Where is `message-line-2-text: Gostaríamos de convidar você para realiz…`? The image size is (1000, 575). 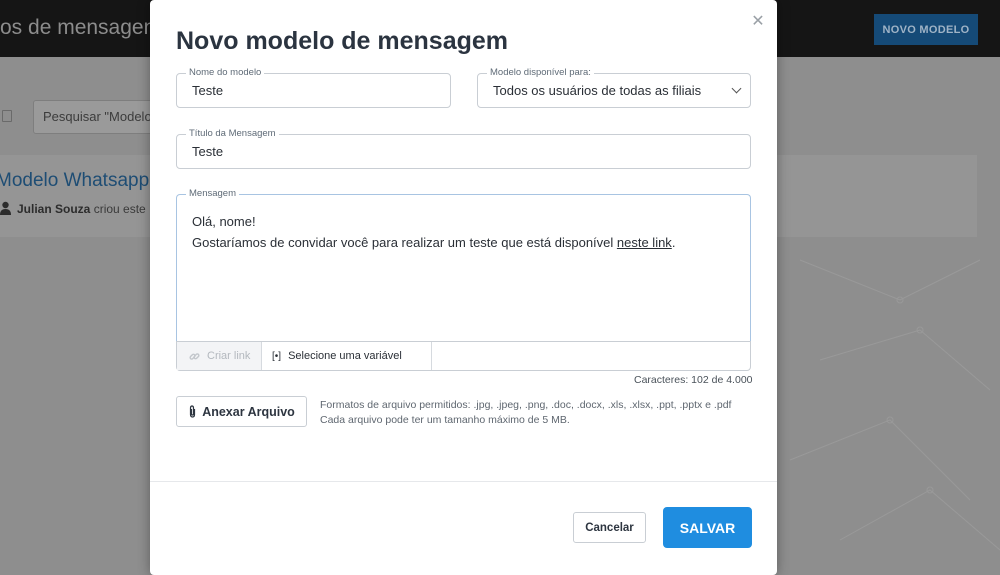
message-line-2-text: Gostaríamos de convidar você para realiz… is located at coordinates (404, 242).